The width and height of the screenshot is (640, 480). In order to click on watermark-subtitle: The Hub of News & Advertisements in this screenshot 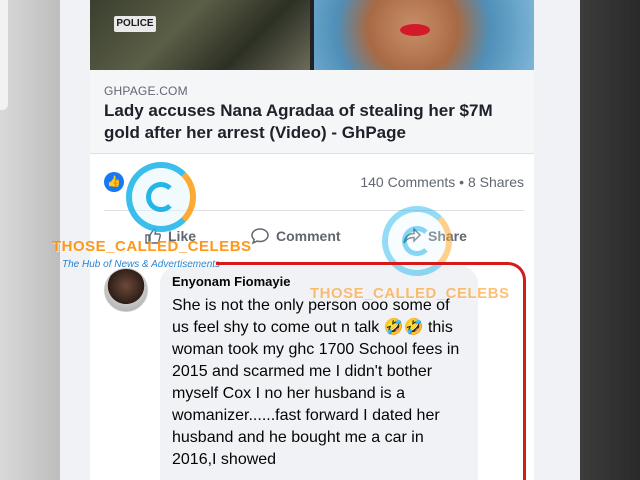, I will do `click(141, 264)`.